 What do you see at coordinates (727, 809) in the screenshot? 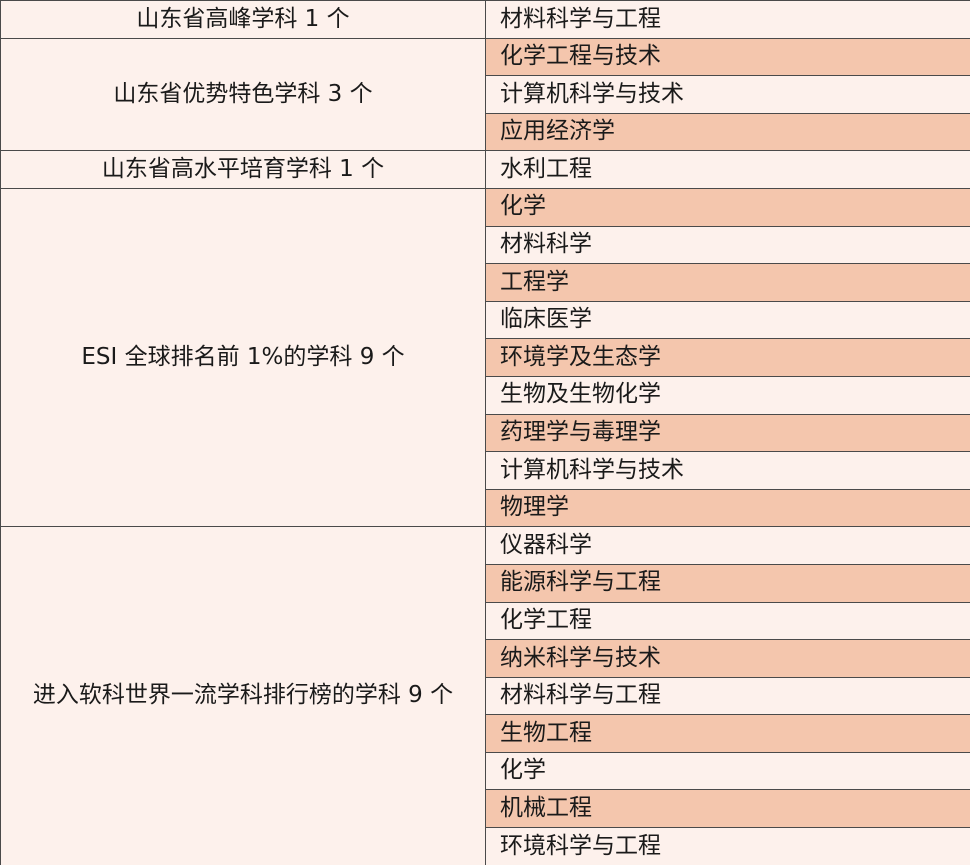
I see `subject-cell: 机械工程` at bounding box center [727, 809].